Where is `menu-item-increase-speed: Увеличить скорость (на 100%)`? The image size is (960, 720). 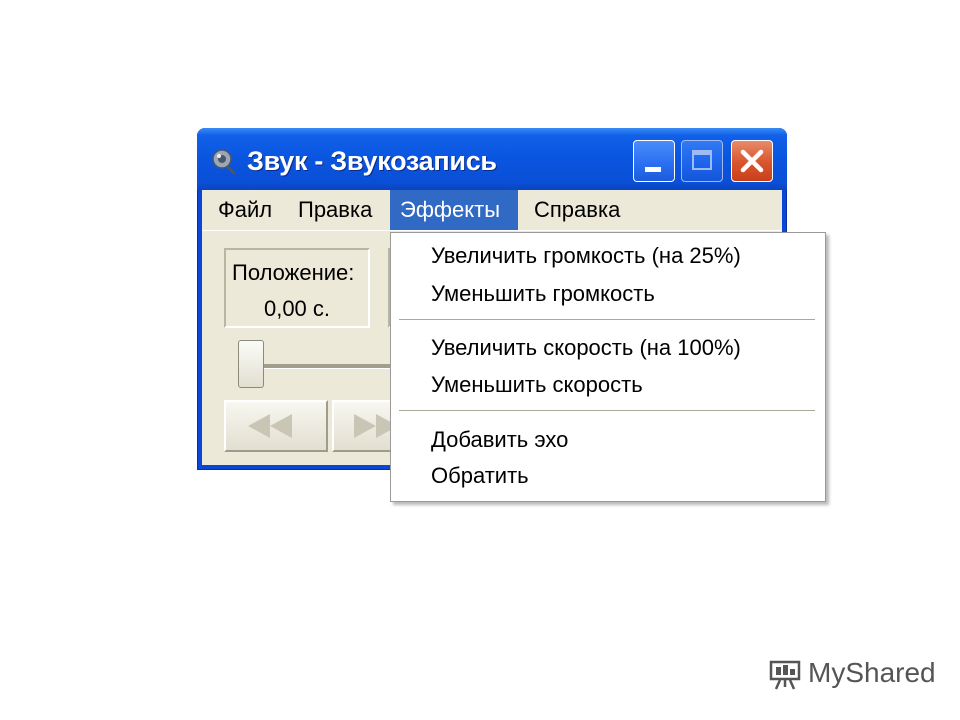 menu-item-increase-speed: Увеличить скорость (на 100%) is located at coordinates (586, 348).